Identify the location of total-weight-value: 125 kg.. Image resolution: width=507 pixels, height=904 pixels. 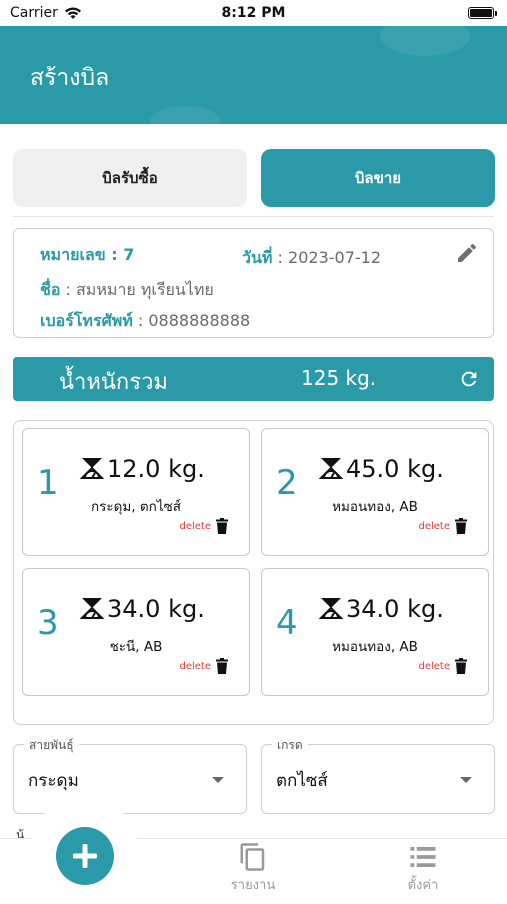
(339, 378).